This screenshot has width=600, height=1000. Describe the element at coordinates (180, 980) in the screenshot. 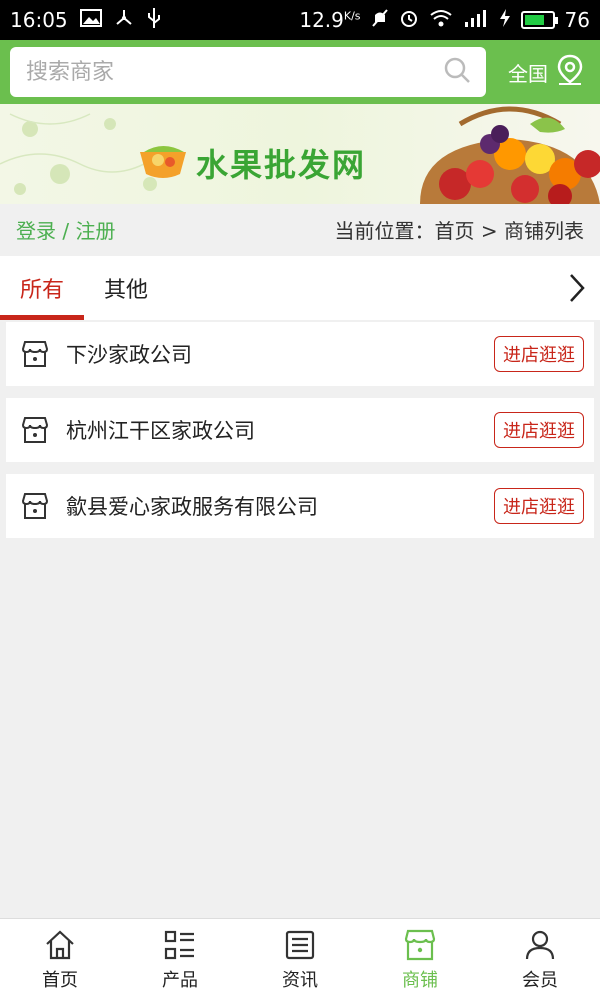

I see `nav-label: 产品` at that location.